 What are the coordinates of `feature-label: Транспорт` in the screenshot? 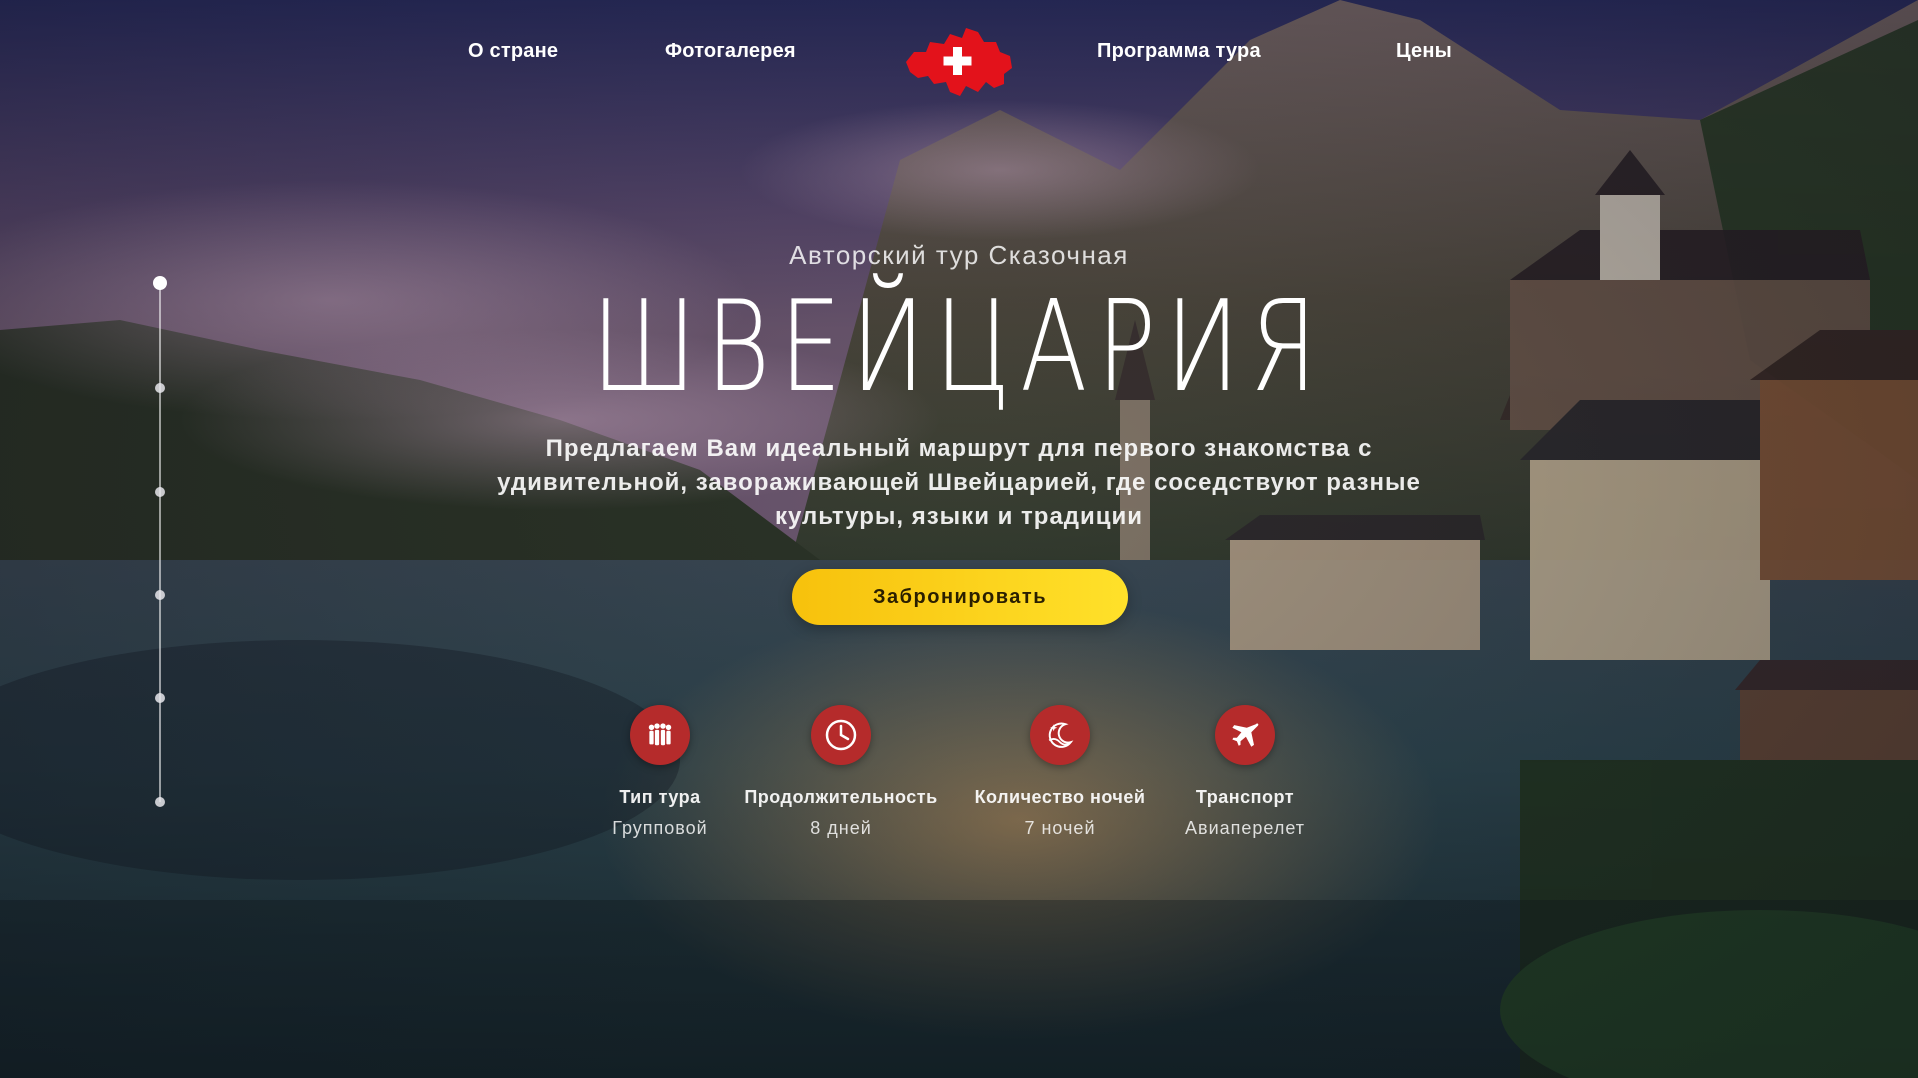 It's located at (1245, 797).